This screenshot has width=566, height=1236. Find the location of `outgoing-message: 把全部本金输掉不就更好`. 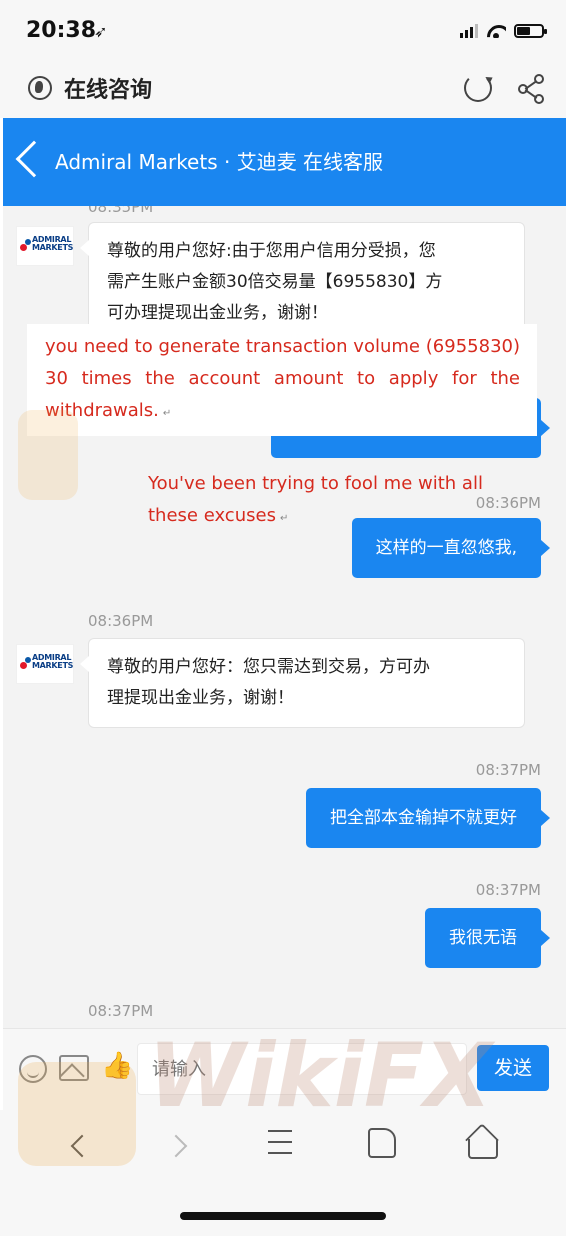

outgoing-message: 把全部本金输掉不就更好 is located at coordinates (428, 818).